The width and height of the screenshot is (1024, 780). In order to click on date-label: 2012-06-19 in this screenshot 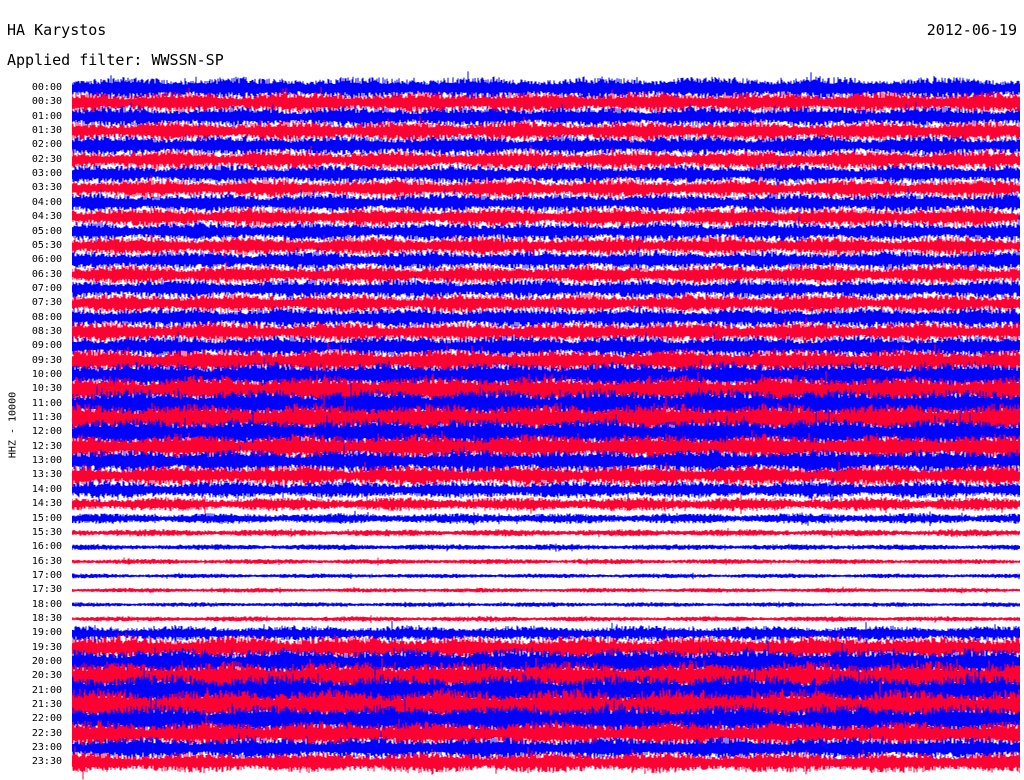, I will do `click(971, 30)`.